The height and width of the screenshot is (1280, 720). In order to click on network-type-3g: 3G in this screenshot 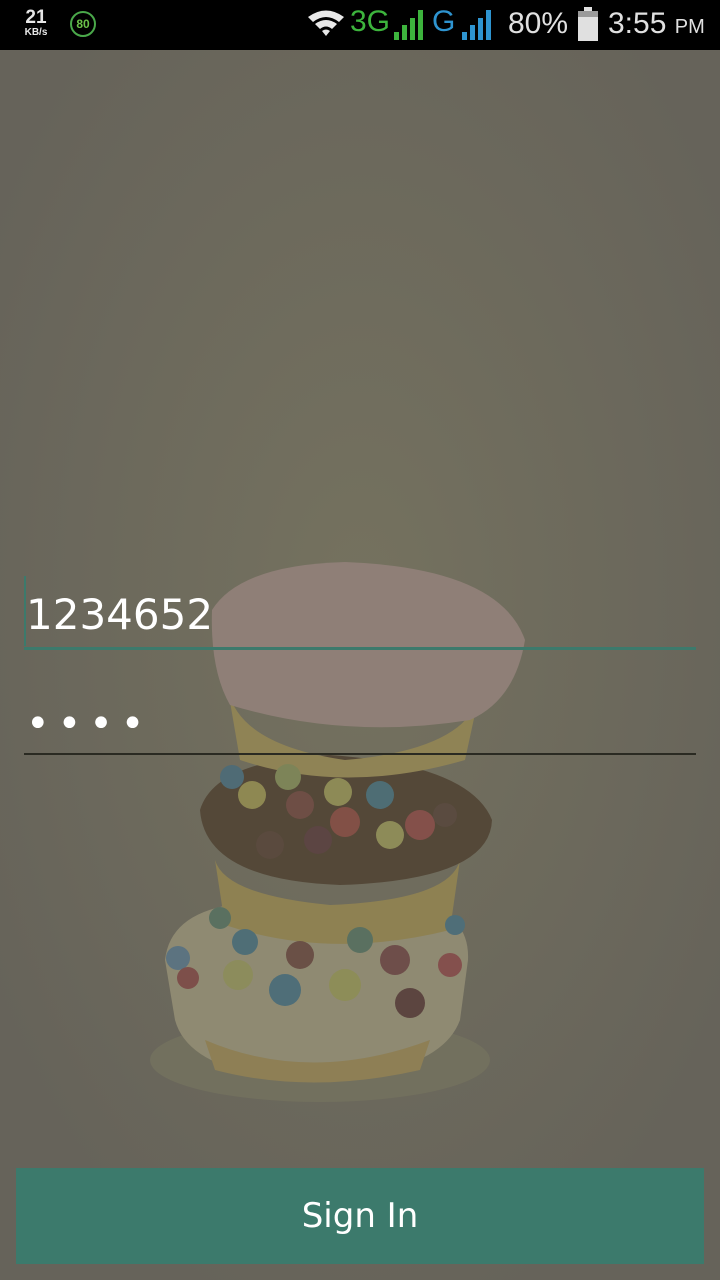, I will do `click(370, 21)`.